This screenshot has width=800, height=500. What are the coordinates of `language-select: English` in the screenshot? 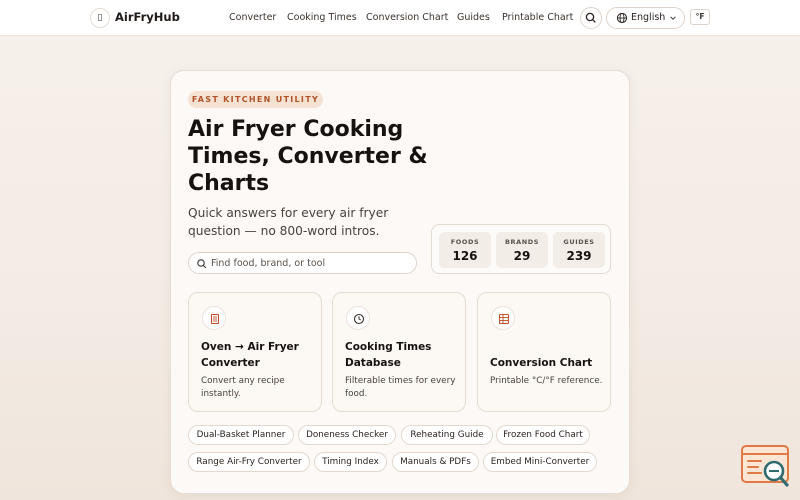 It's located at (645, 18).